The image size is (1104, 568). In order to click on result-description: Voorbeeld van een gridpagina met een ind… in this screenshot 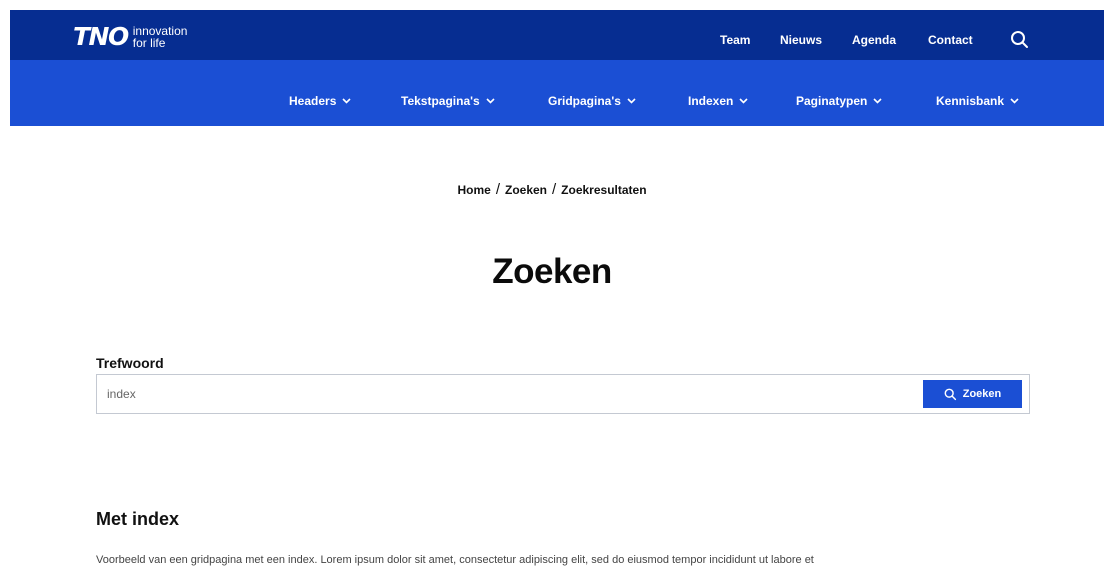, I will do `click(455, 560)`.